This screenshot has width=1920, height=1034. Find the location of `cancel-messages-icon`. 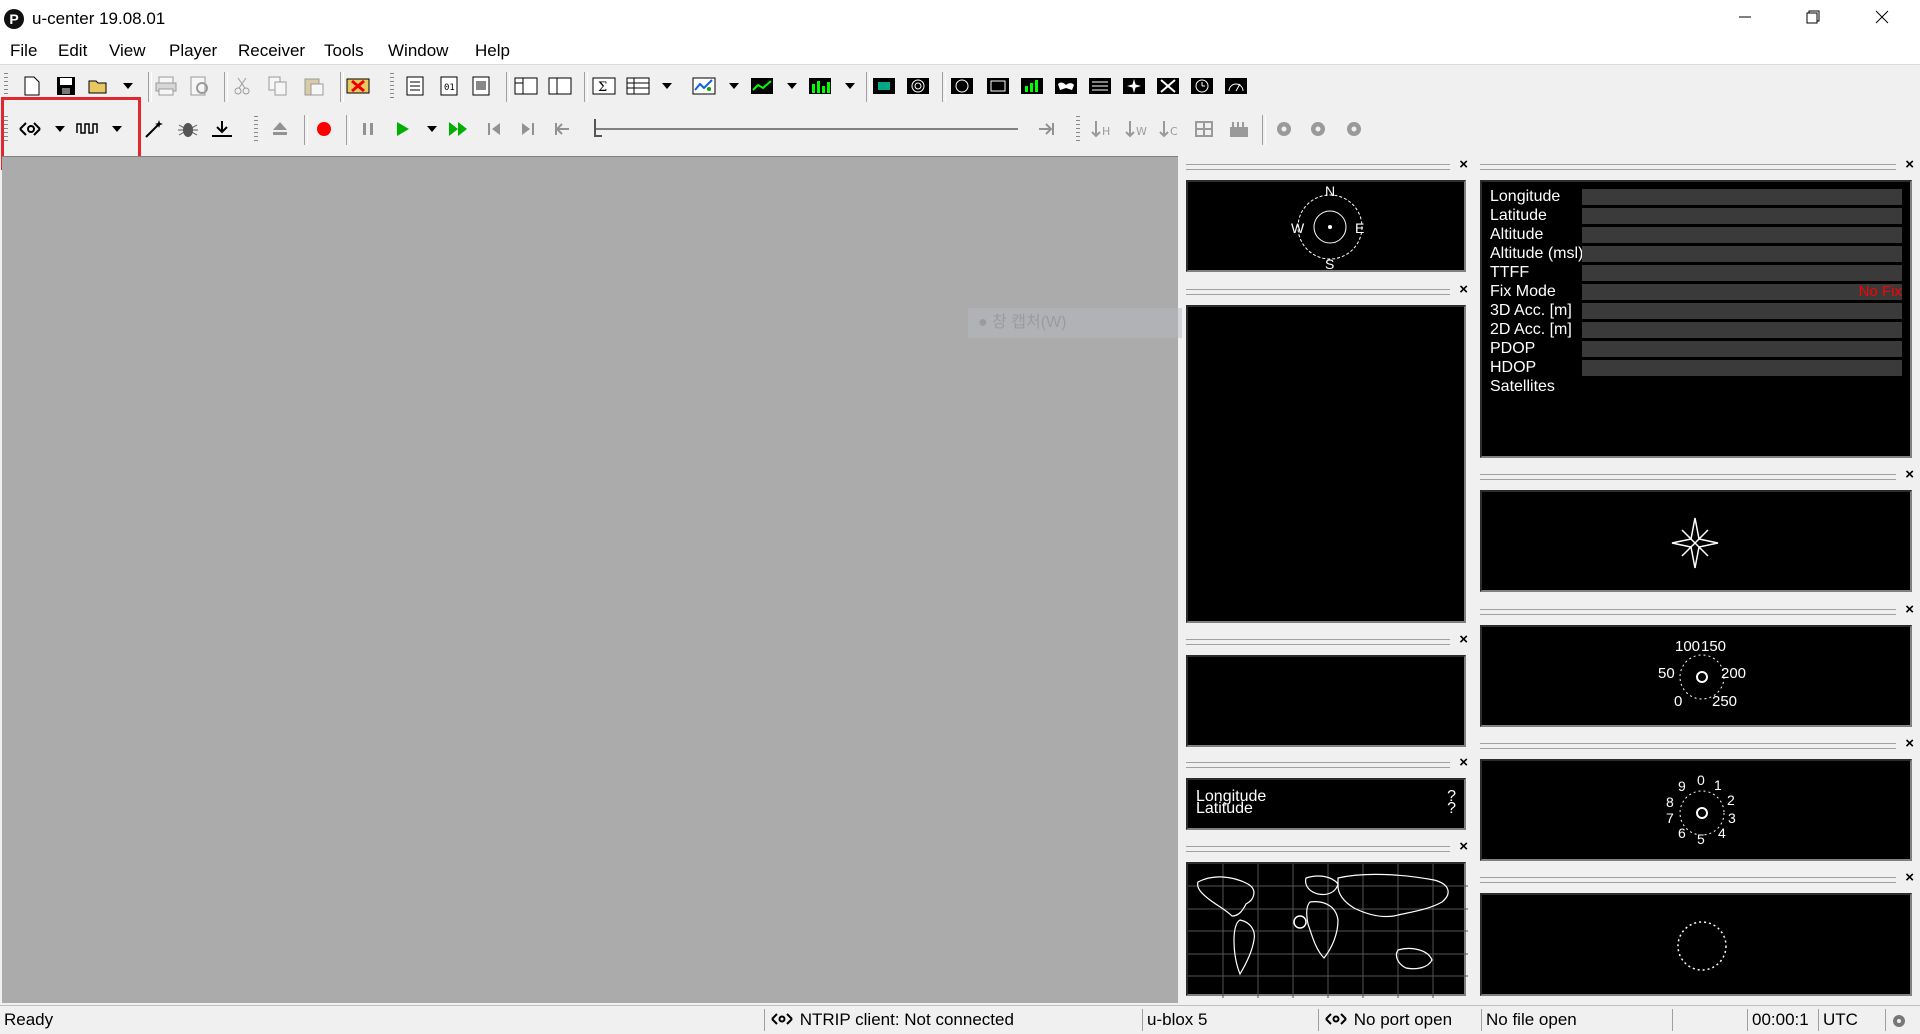

cancel-messages-icon is located at coordinates (358, 86).